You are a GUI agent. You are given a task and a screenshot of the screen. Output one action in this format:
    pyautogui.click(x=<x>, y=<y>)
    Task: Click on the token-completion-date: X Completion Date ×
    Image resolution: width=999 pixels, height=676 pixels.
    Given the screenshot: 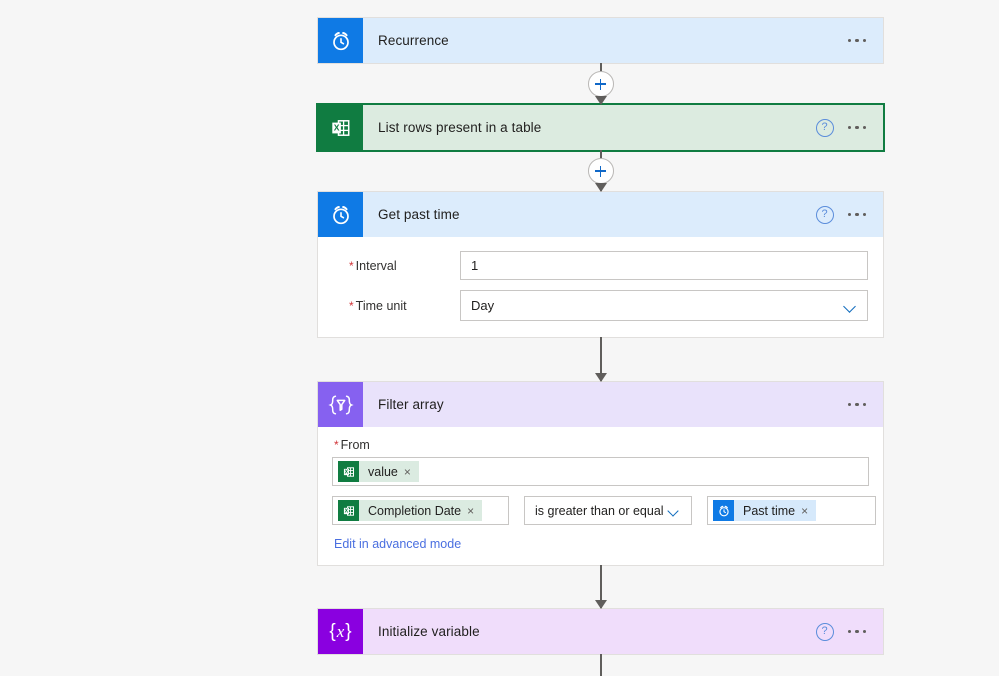 What is the action you would take?
    pyautogui.click(x=410, y=510)
    